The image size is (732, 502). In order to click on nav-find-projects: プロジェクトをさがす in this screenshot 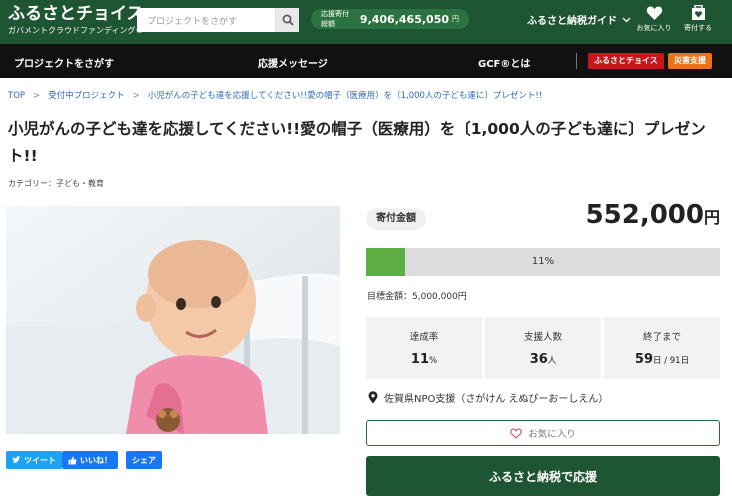, I will do `click(64, 62)`.